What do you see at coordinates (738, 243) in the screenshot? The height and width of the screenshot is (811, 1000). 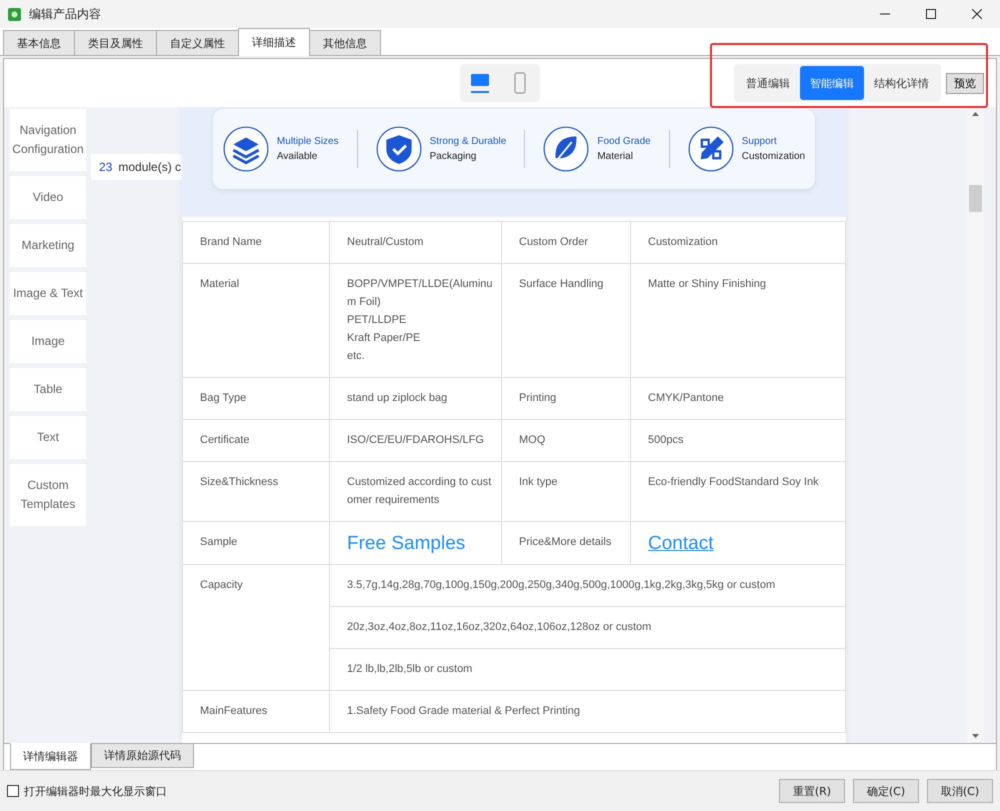 I see `table-cell: Customization` at bounding box center [738, 243].